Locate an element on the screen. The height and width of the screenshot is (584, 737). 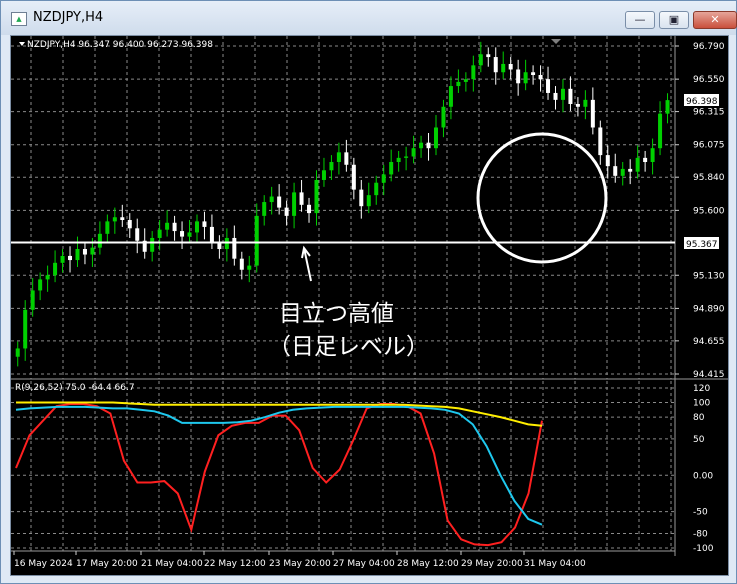
window-title: NZDJPY,H4 is located at coordinates (68, 17).